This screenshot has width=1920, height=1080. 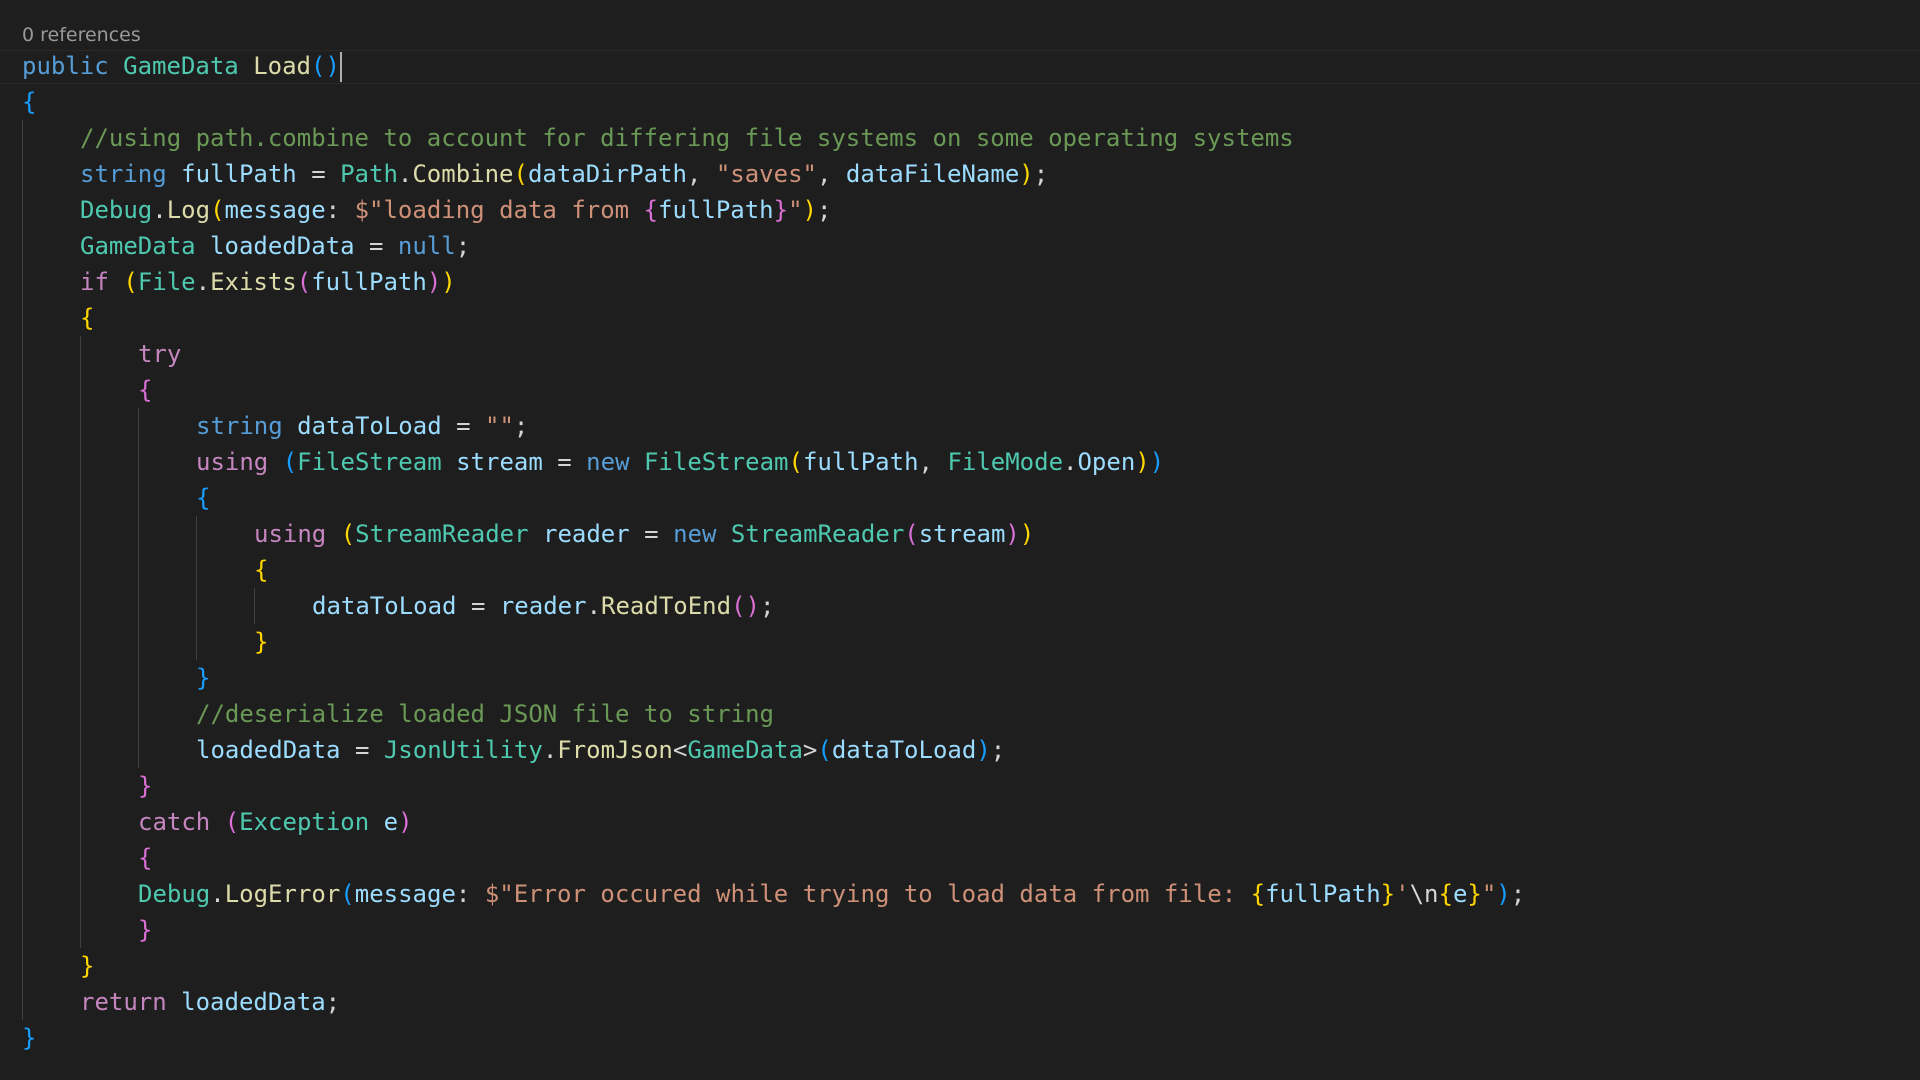 I want to click on code-token: StreamReader, so click(x=817, y=534).